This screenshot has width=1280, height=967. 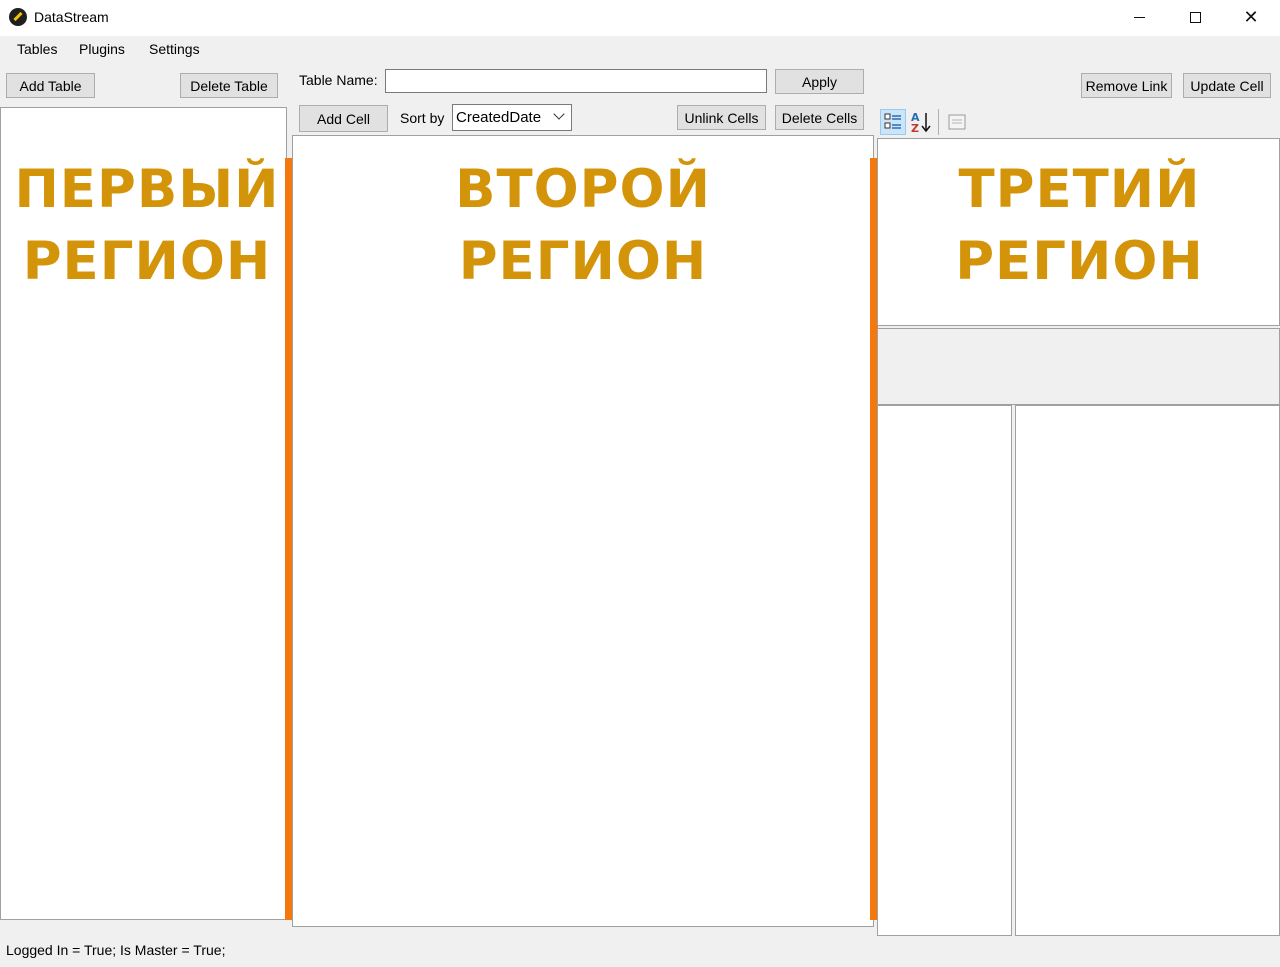 What do you see at coordinates (422, 118) in the screenshot?
I see `sort-by-label: Sort by` at bounding box center [422, 118].